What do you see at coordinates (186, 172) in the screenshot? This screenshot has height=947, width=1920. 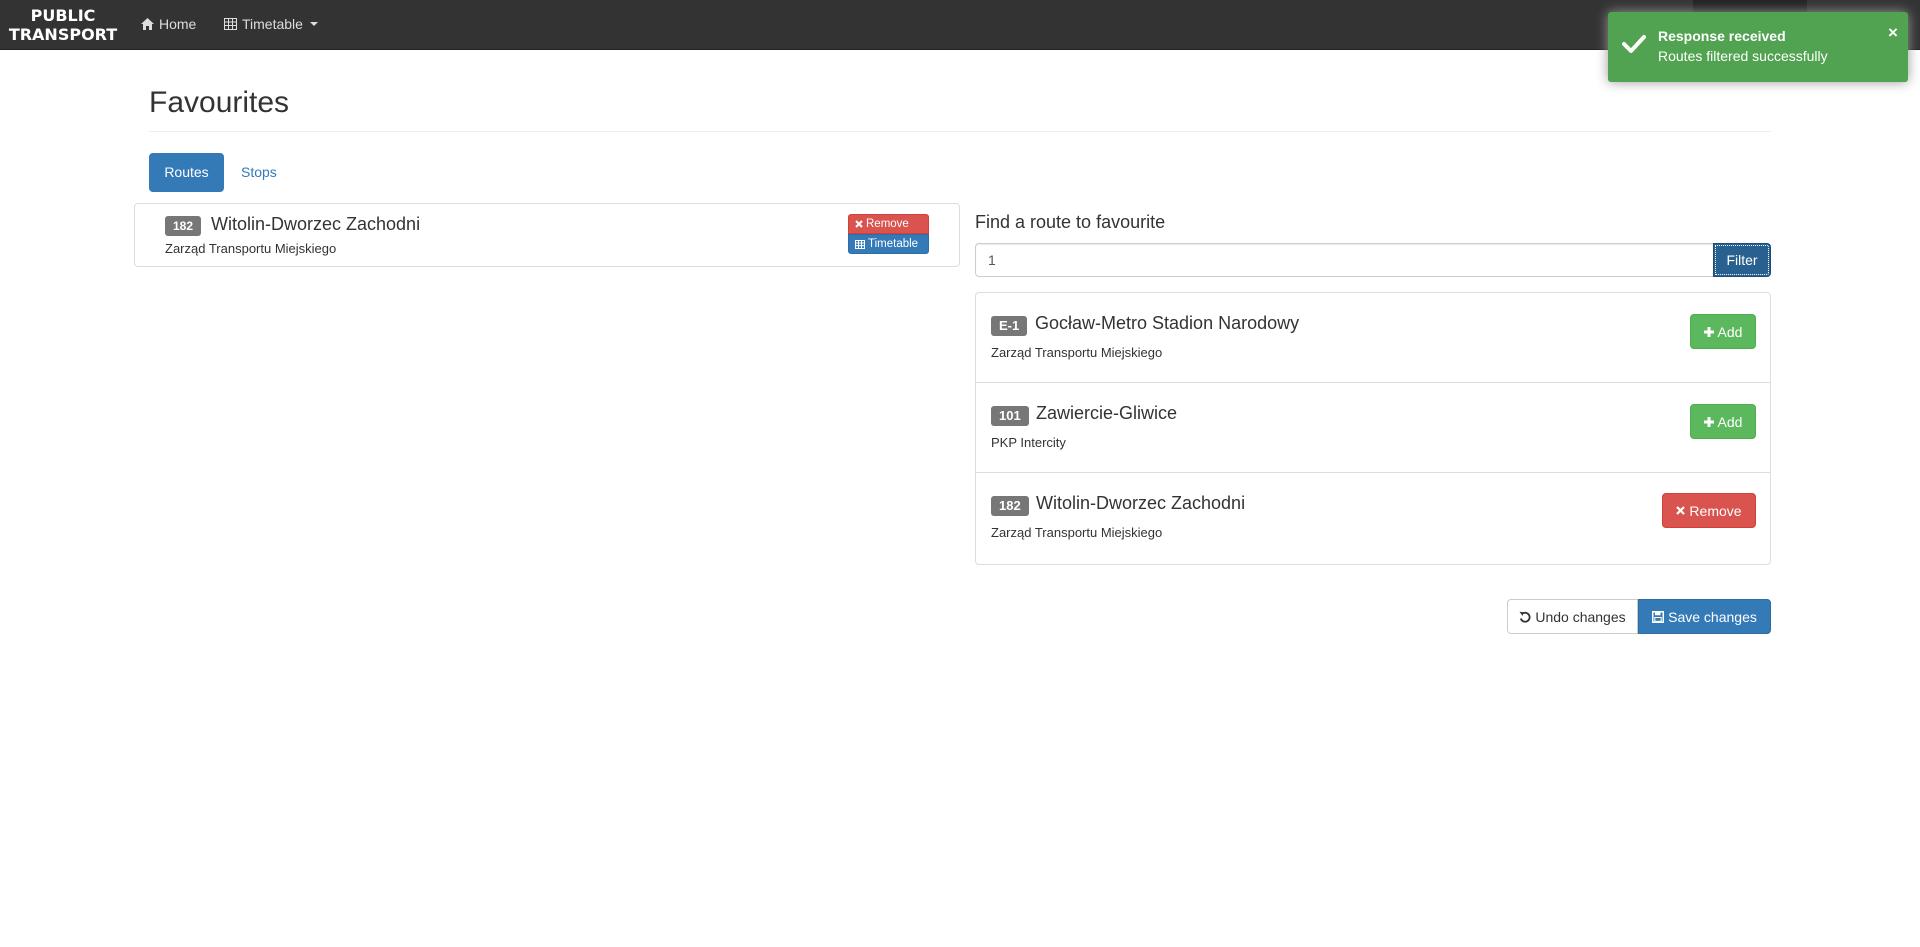 I see `tab-routes: Routes` at bounding box center [186, 172].